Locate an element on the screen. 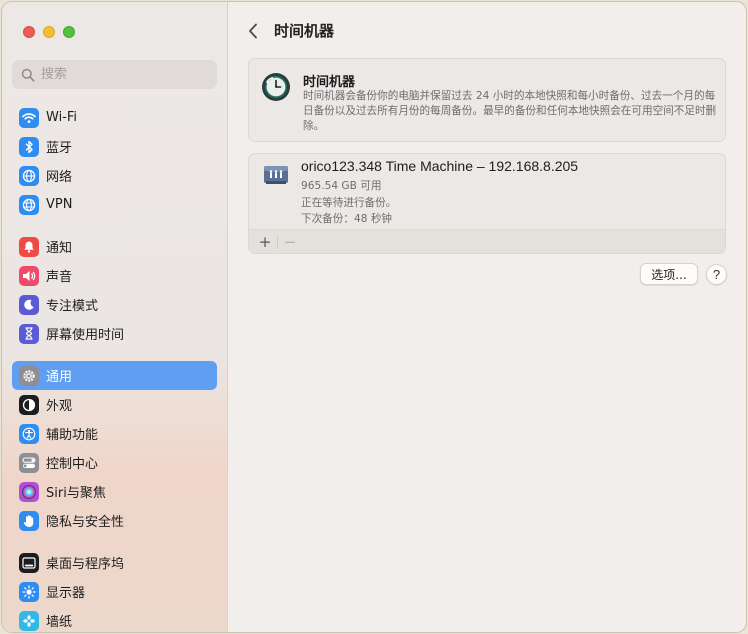 The height and width of the screenshot is (634, 748). sidebar-item-label: Siri与聚焦 is located at coordinates (76, 493).